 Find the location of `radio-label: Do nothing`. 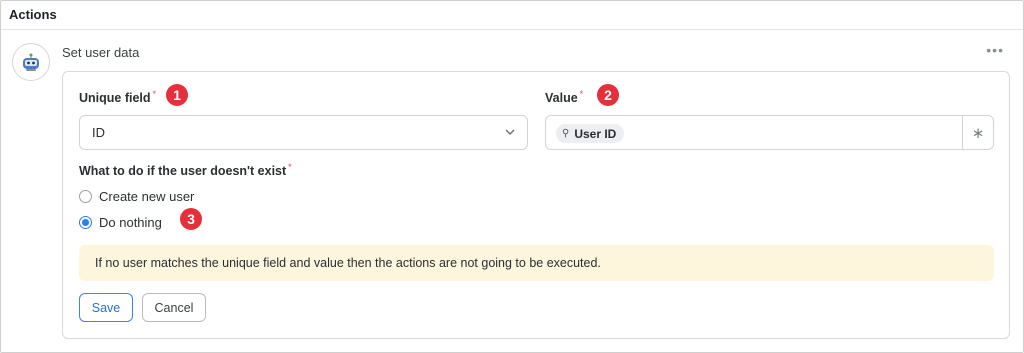

radio-label: Do nothing is located at coordinates (130, 222).